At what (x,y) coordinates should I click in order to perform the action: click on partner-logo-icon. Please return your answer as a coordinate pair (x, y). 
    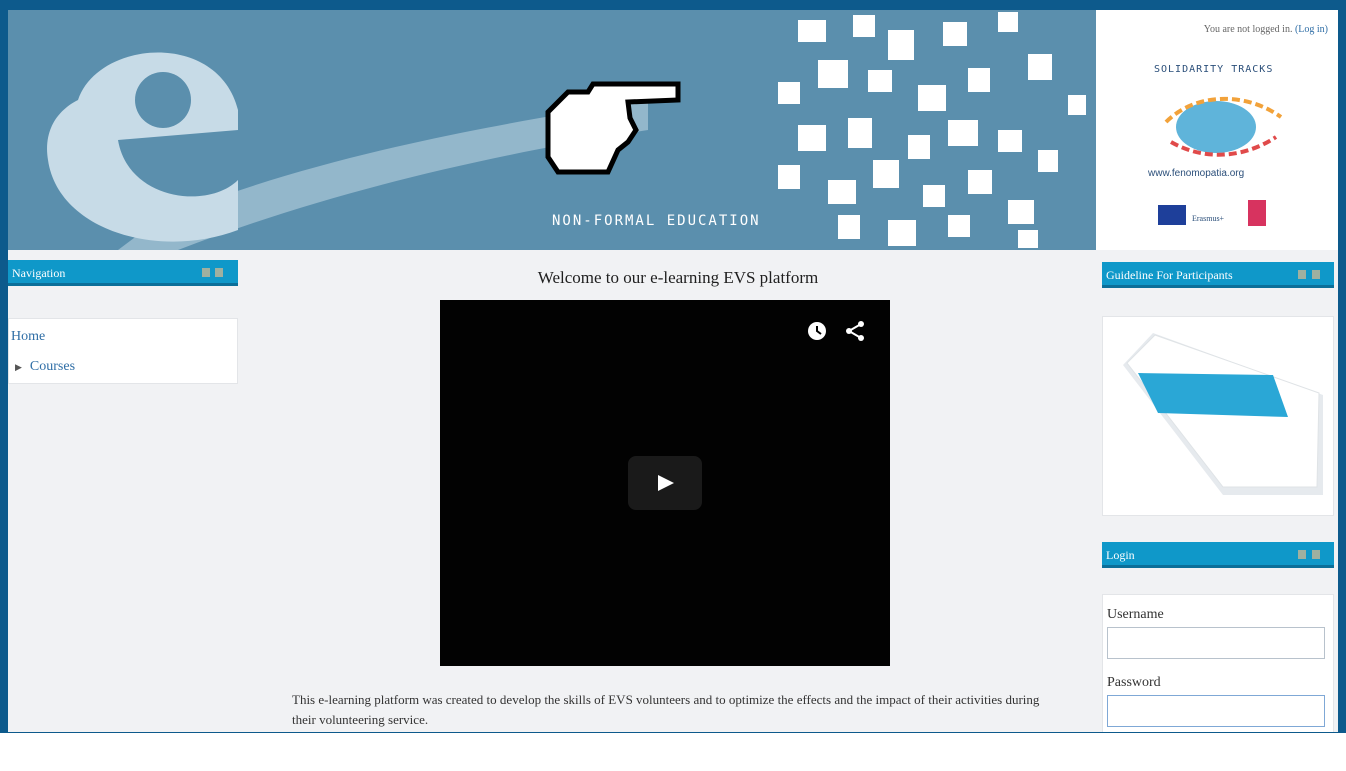
    Looking at the image, I should click on (1257, 213).